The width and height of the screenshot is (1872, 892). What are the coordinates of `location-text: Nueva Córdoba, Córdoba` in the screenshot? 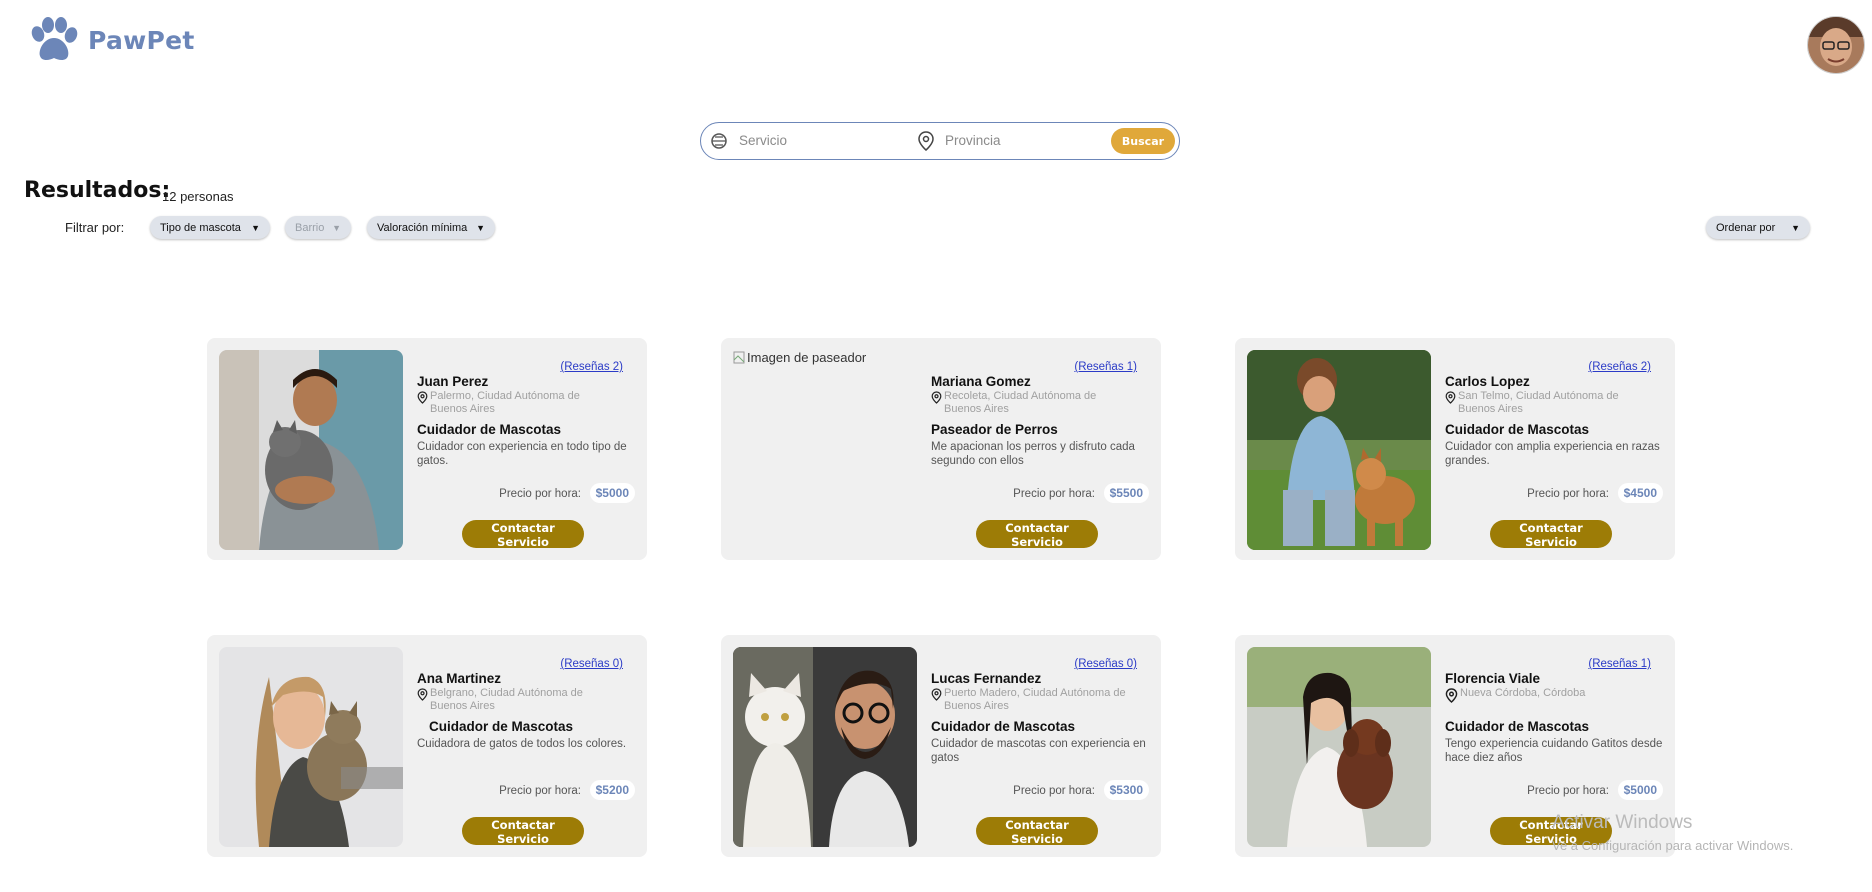 It's located at (1523, 693).